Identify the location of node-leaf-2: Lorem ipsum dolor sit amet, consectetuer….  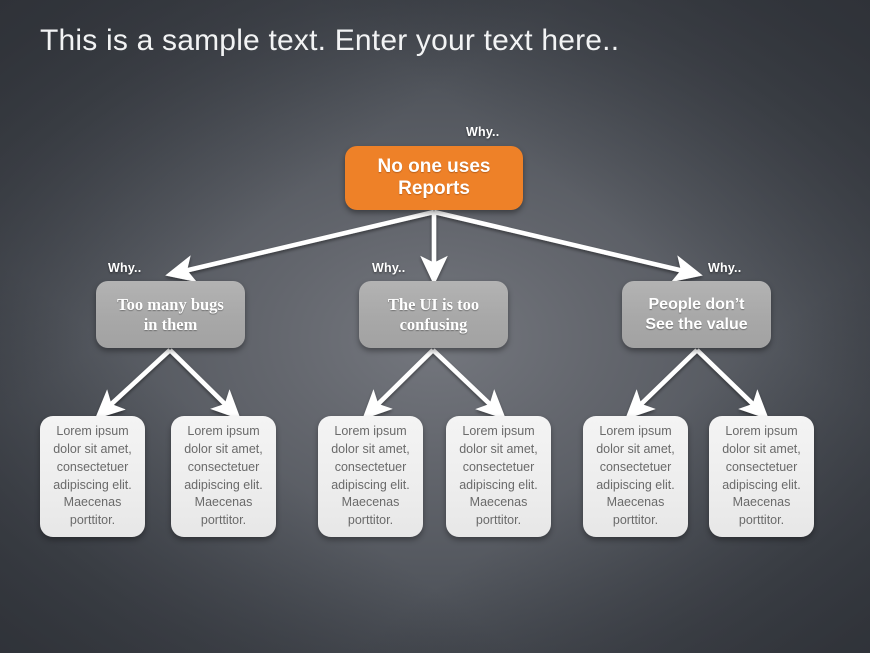
(223, 476).